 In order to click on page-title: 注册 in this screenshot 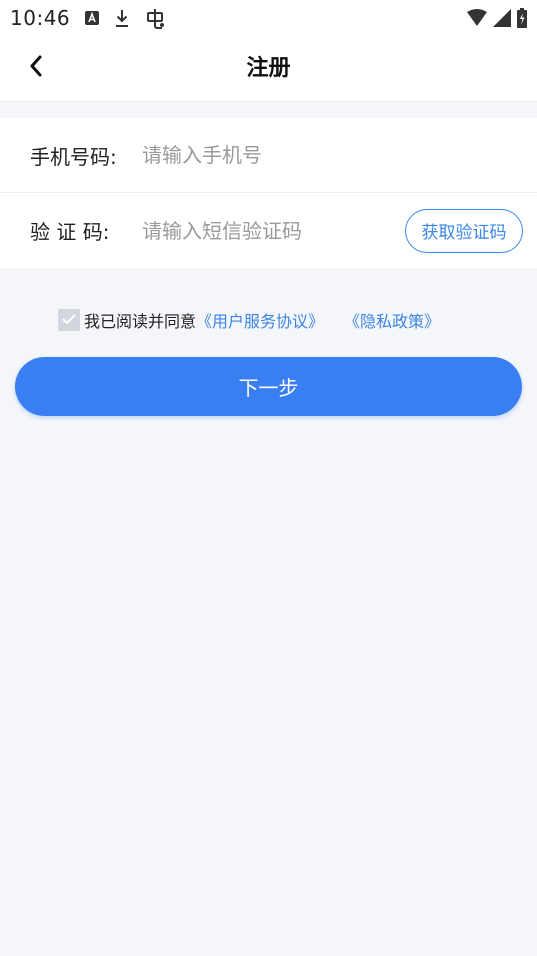, I will do `click(268, 68)`.